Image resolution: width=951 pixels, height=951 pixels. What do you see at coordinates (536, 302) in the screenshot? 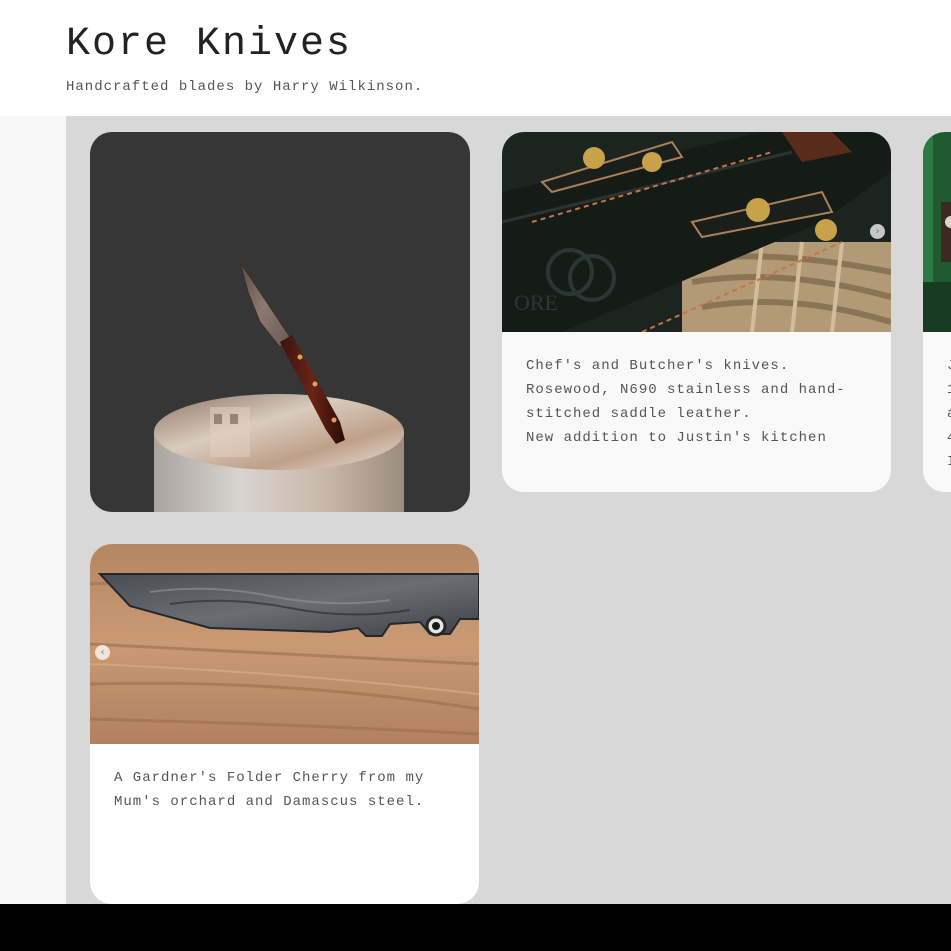
I see `svg-text: ORE` at bounding box center [536, 302].